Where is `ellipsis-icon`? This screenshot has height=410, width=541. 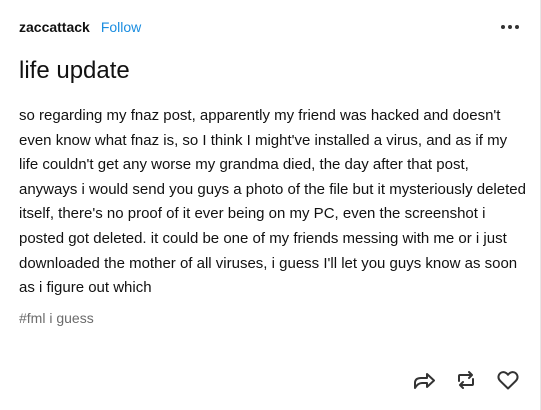 ellipsis-icon is located at coordinates (510, 27).